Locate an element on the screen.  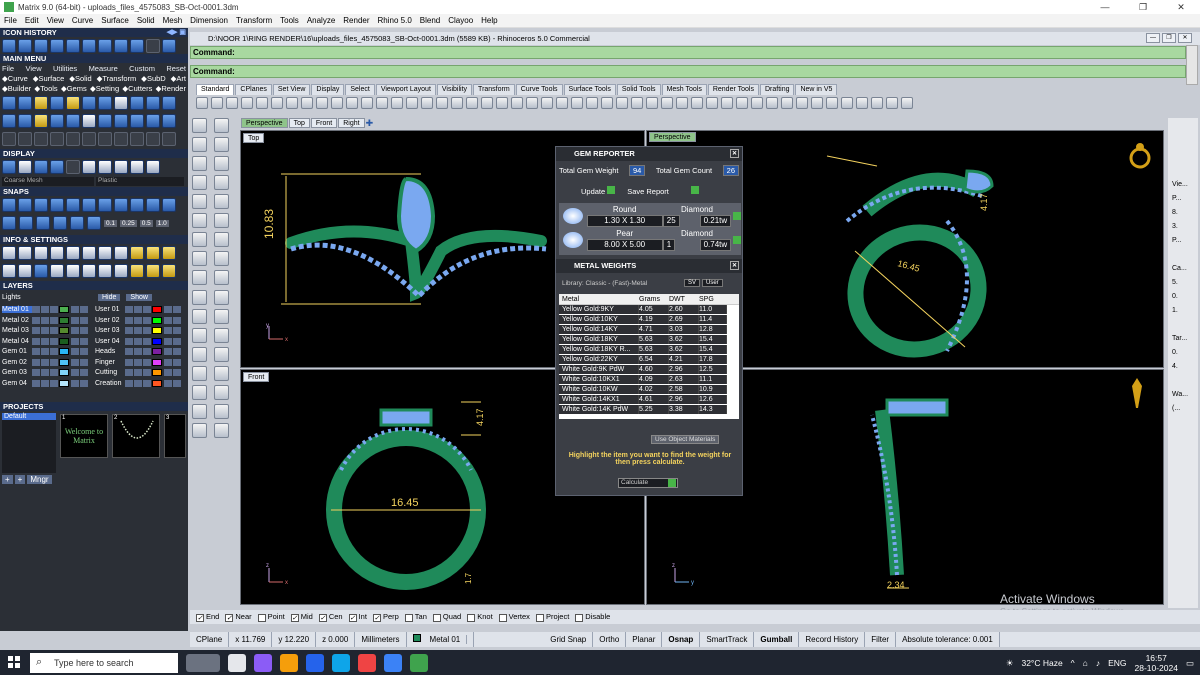
osnap-vertex: Vertex is located at coordinates (514, 617).